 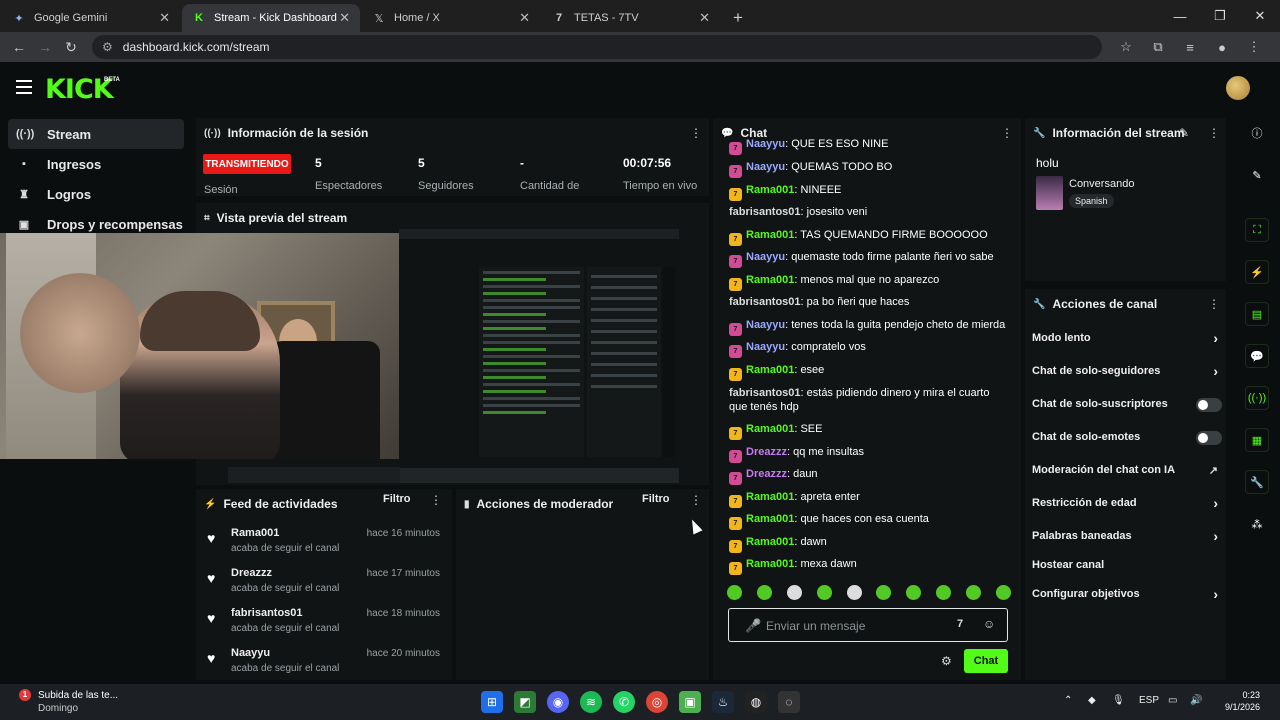 What do you see at coordinates (1257, 175) in the screenshot?
I see `edit-icon: ✎` at bounding box center [1257, 175].